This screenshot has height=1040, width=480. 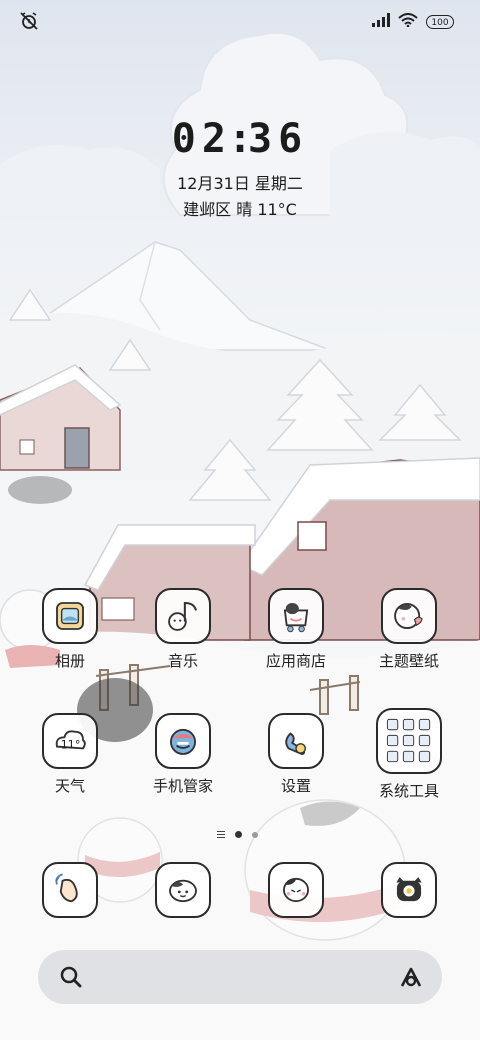 I want to click on app-label: 设置, so click(x=295, y=786).